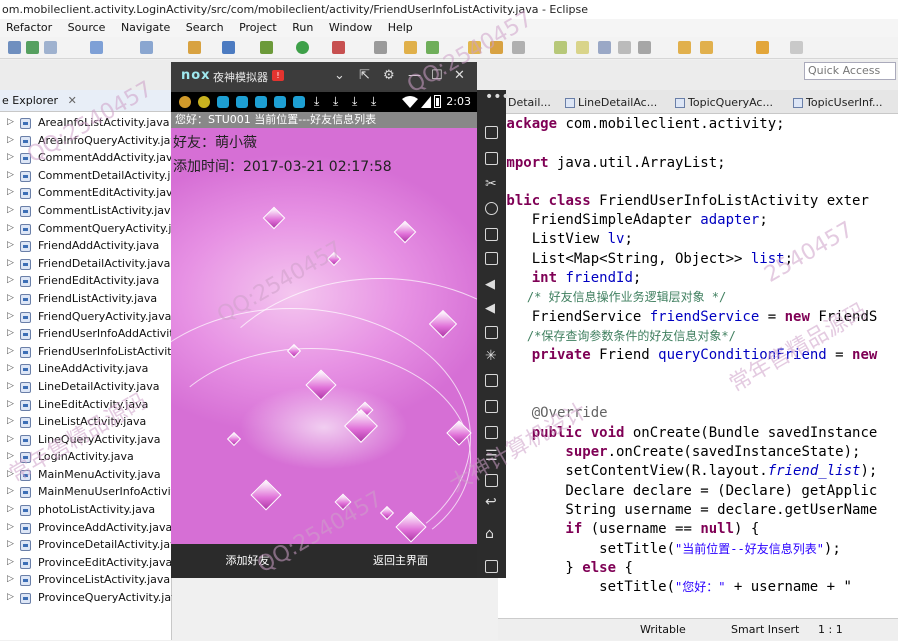 The image size is (898, 641). What do you see at coordinates (491, 258) in the screenshot?
I see `fullscreen-icon` at bounding box center [491, 258].